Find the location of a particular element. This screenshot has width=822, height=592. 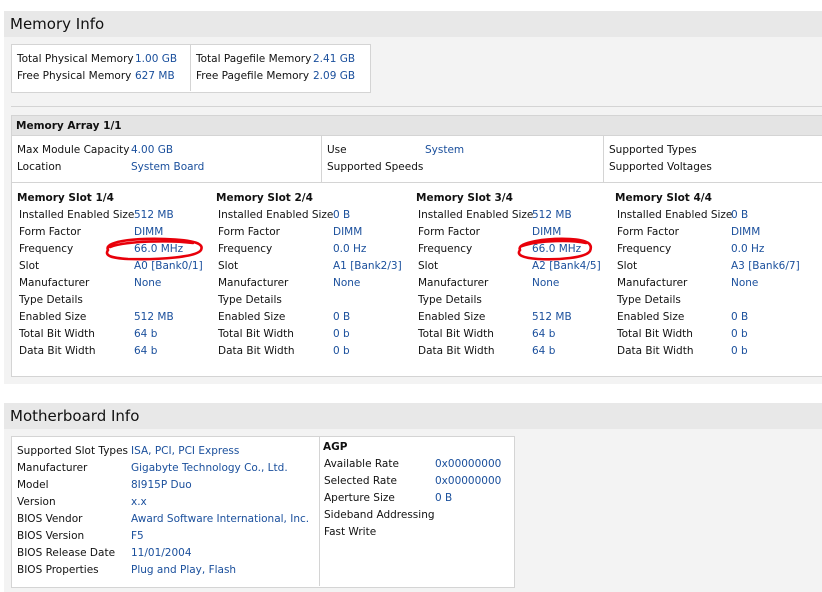

agp-row-label: Aperture Size is located at coordinates (359, 498).